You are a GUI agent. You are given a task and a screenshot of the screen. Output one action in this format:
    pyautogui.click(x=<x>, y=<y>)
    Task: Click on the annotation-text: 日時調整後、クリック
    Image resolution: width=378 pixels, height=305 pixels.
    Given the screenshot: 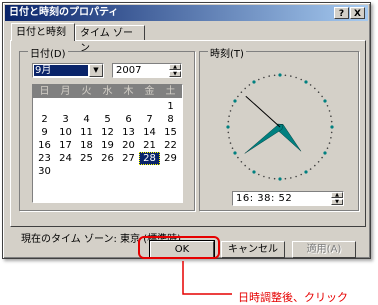 What is the action you would take?
    pyautogui.click(x=293, y=297)
    